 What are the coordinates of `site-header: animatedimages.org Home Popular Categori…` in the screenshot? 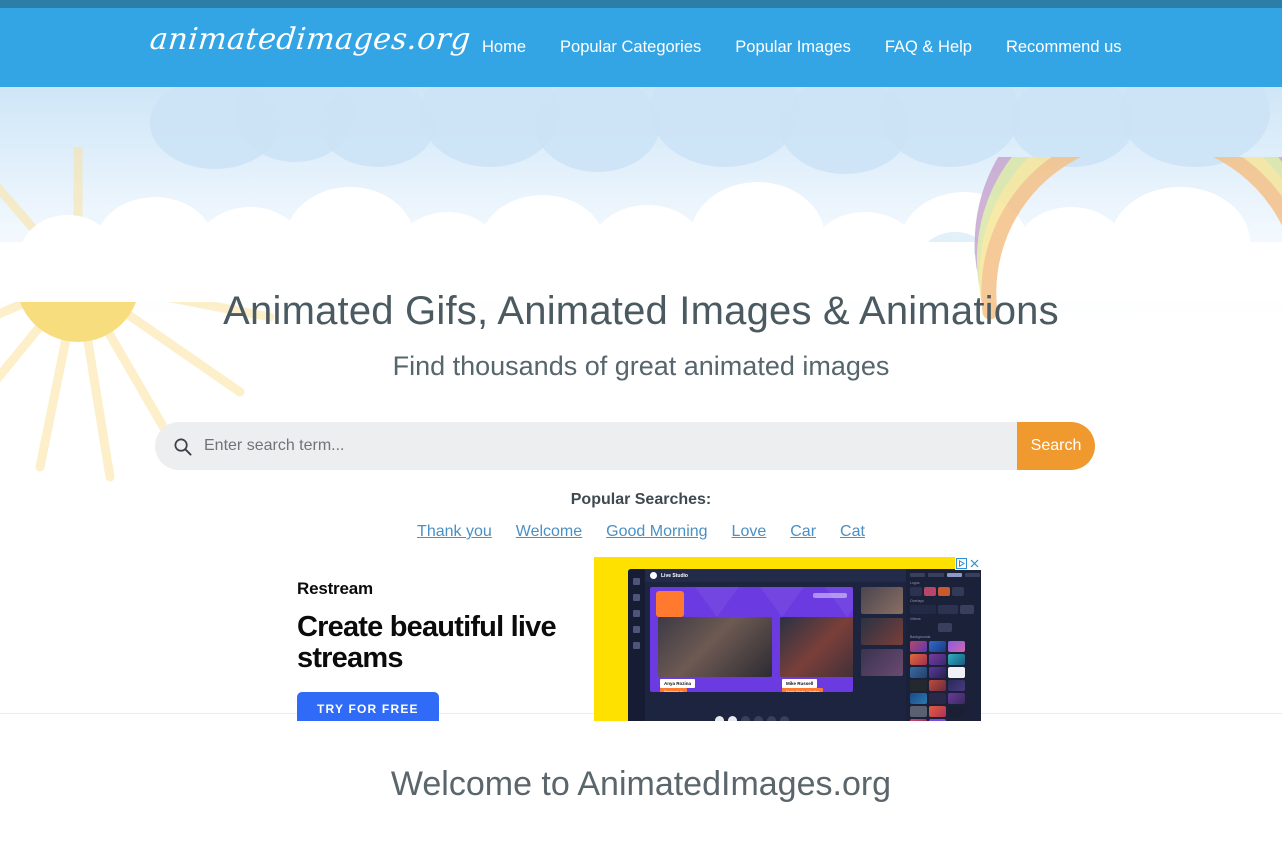 It's located at (641, 47).